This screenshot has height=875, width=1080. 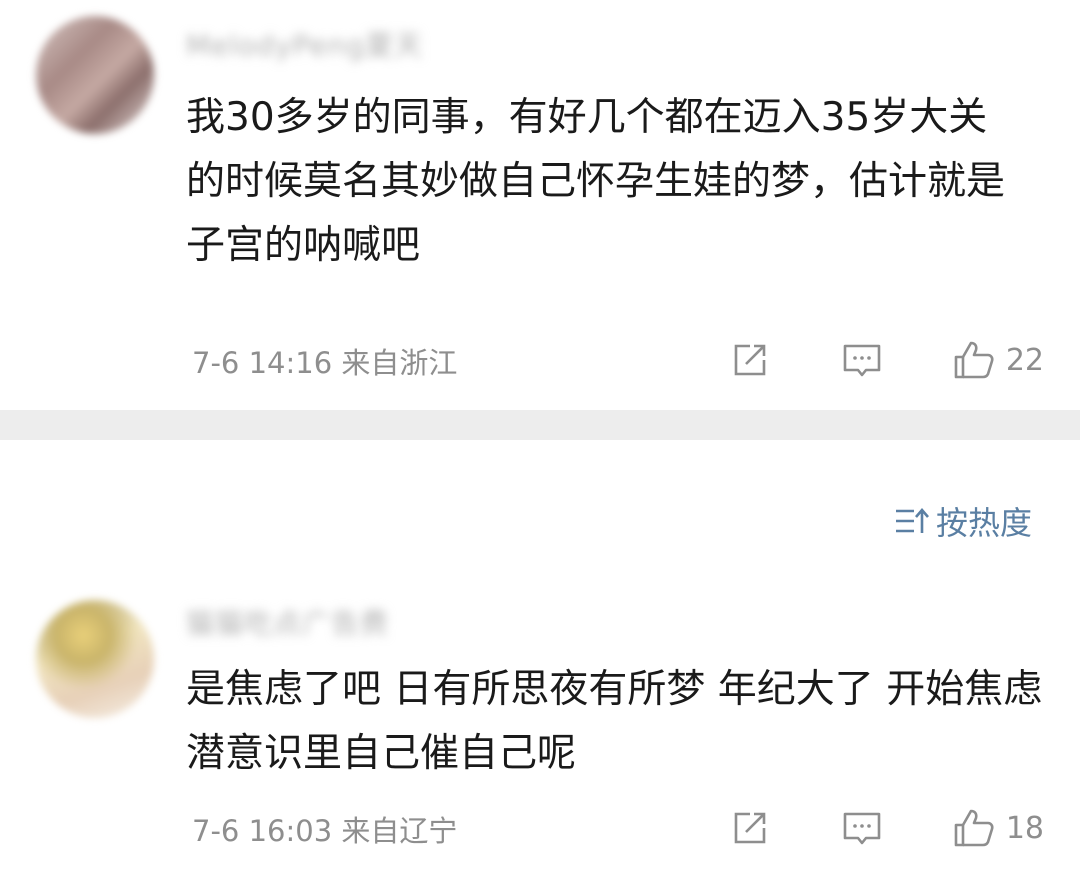 I want to click on comment-actions: 22, so click(x=886, y=360).